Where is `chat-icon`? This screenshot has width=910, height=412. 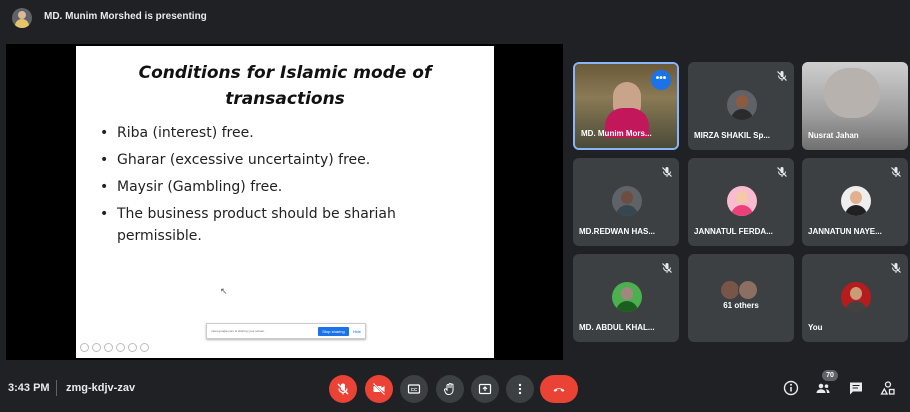 chat-icon is located at coordinates (856, 388).